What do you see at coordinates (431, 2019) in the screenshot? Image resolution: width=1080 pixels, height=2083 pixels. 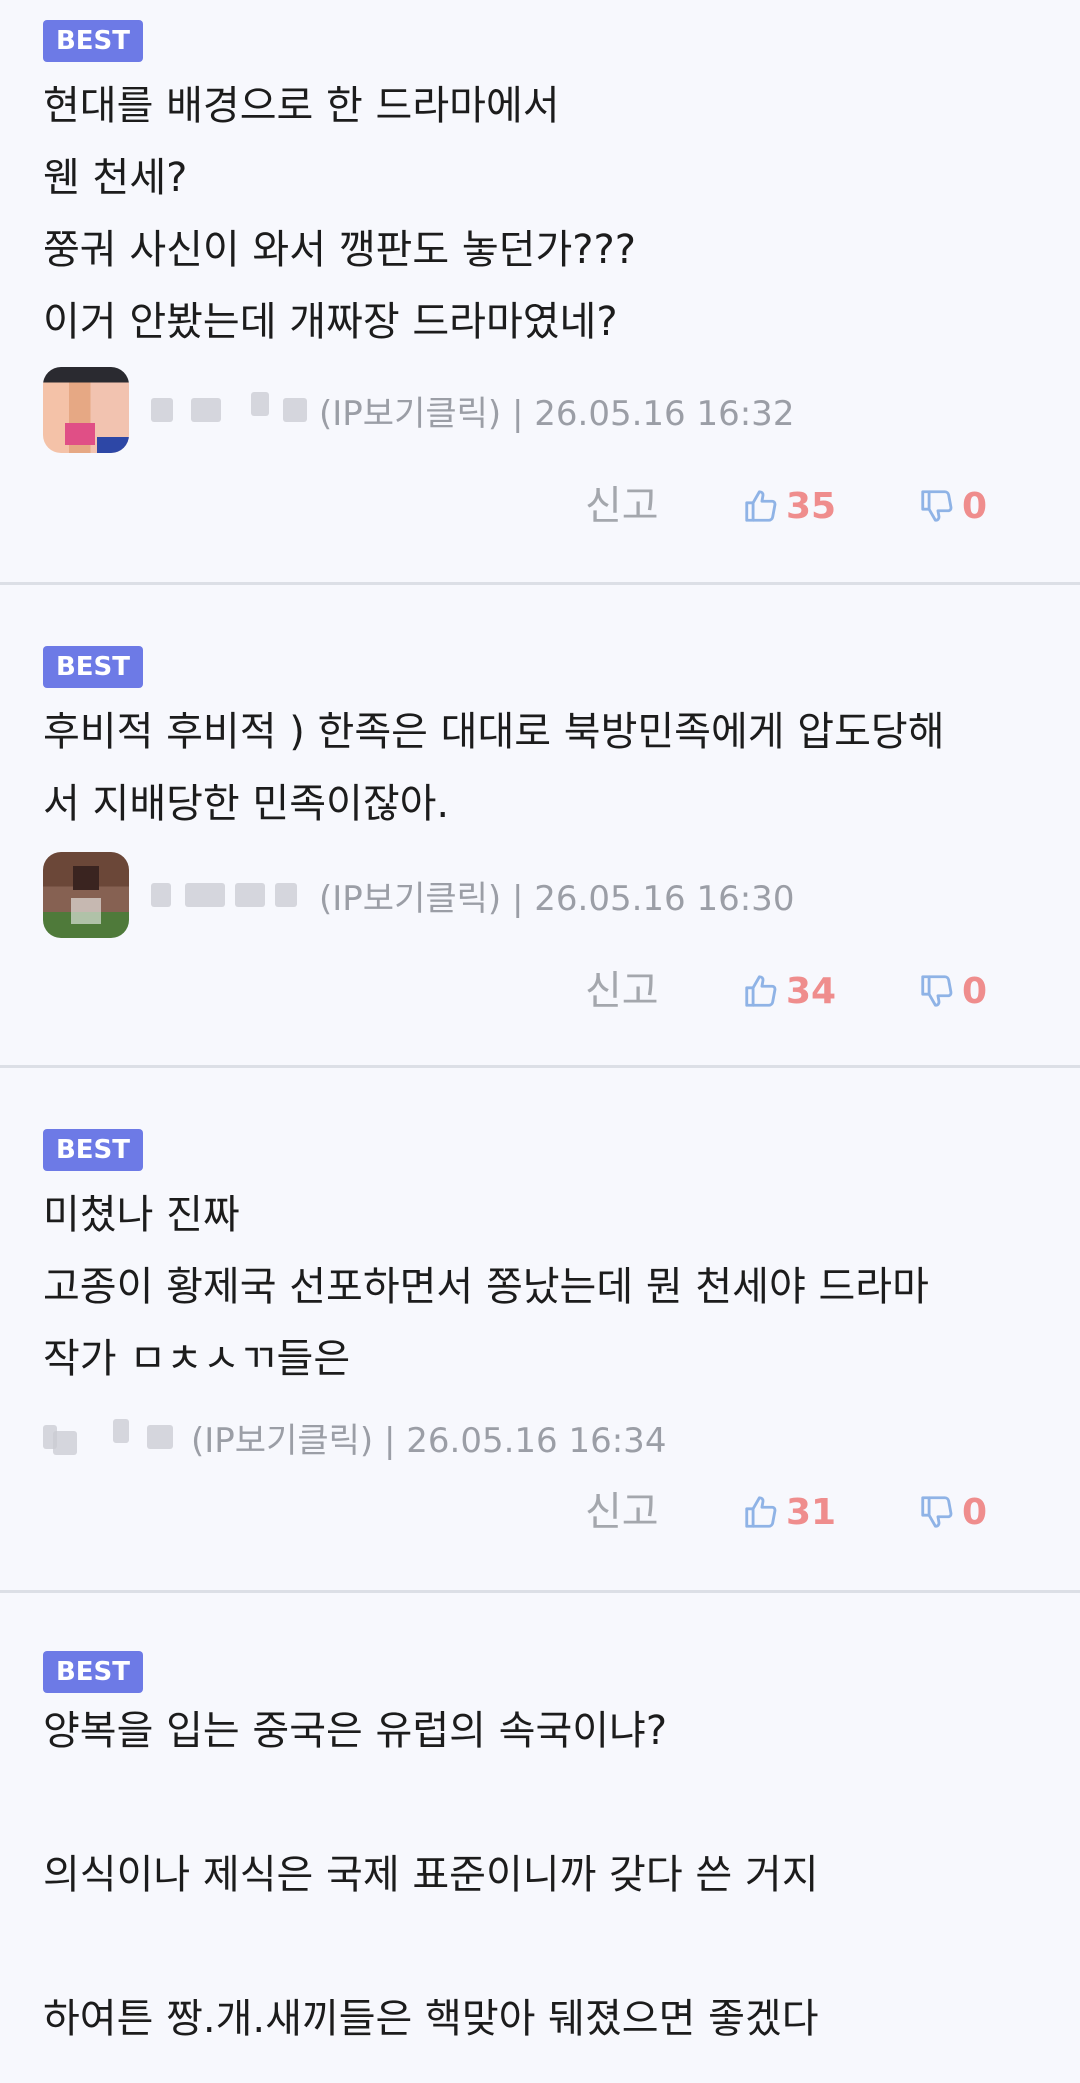 I see `comment-line: 하여튼 짱.개.새끼들은 핵맞아 뒈졌으면 좋겠다` at bounding box center [431, 2019].